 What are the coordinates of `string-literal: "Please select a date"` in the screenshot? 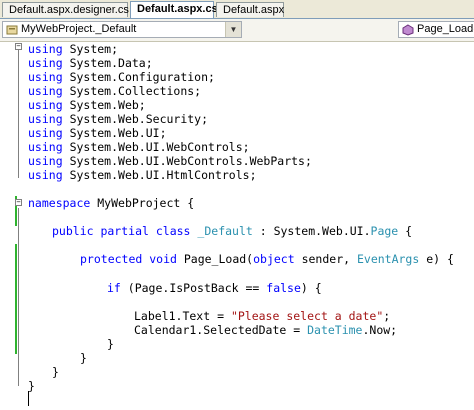 It's located at (307, 316).